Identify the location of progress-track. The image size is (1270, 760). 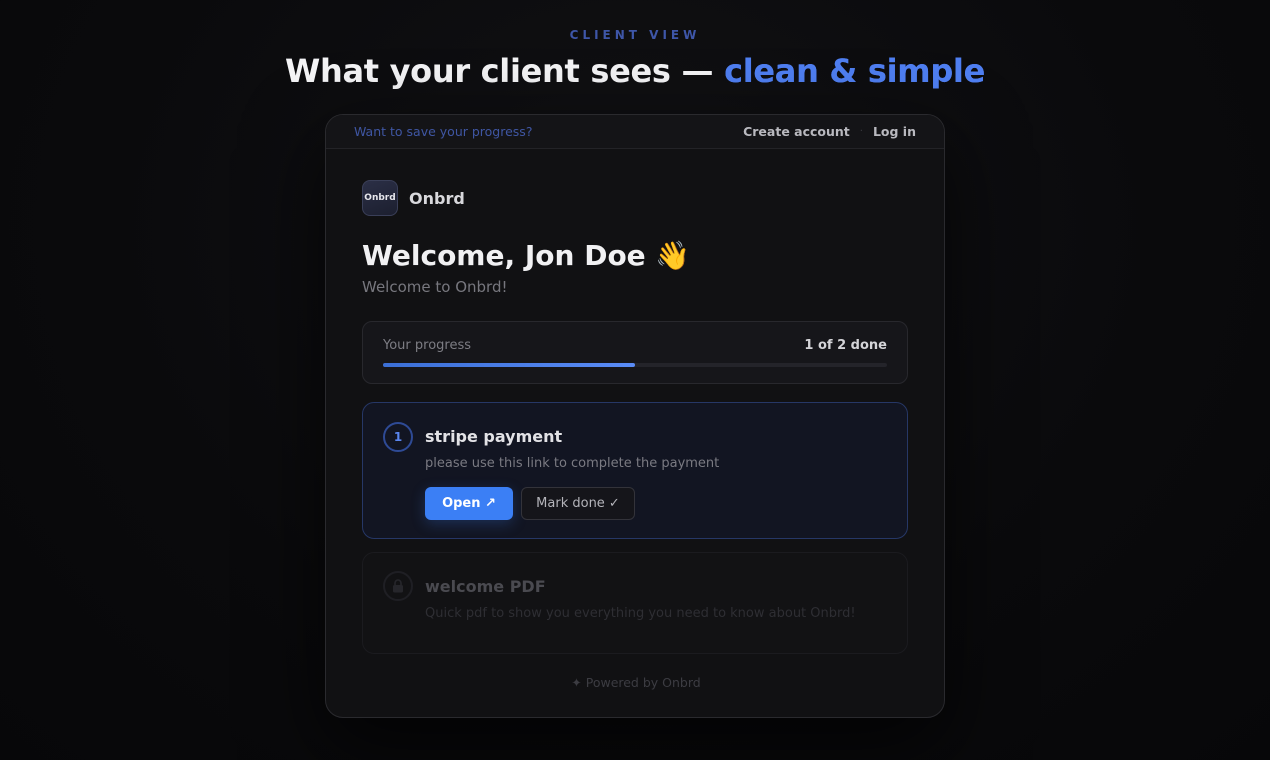
(635, 365).